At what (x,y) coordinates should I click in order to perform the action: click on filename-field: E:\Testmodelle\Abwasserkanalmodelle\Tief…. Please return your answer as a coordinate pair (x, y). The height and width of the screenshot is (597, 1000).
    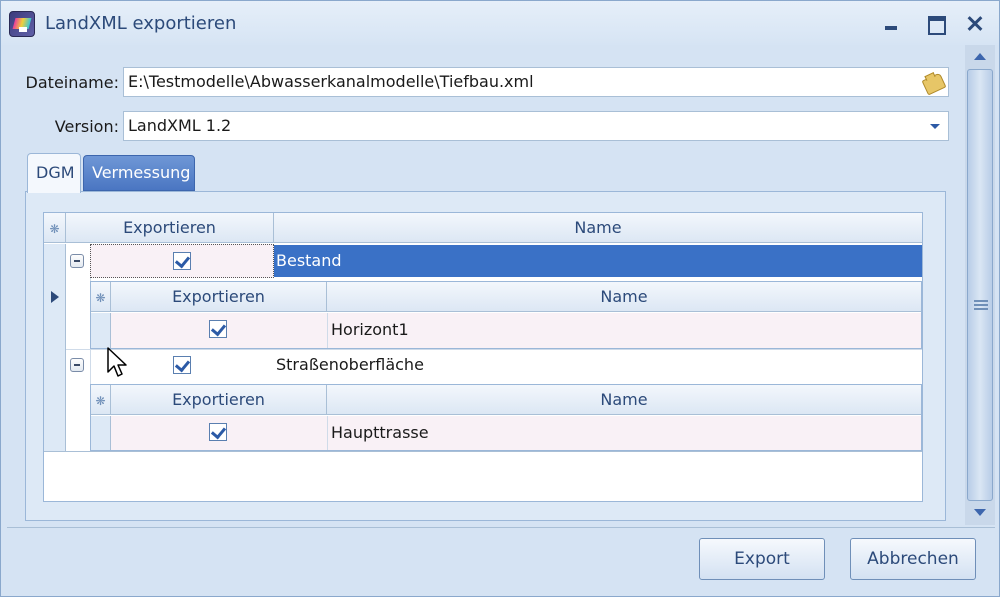
    Looking at the image, I should click on (536, 82).